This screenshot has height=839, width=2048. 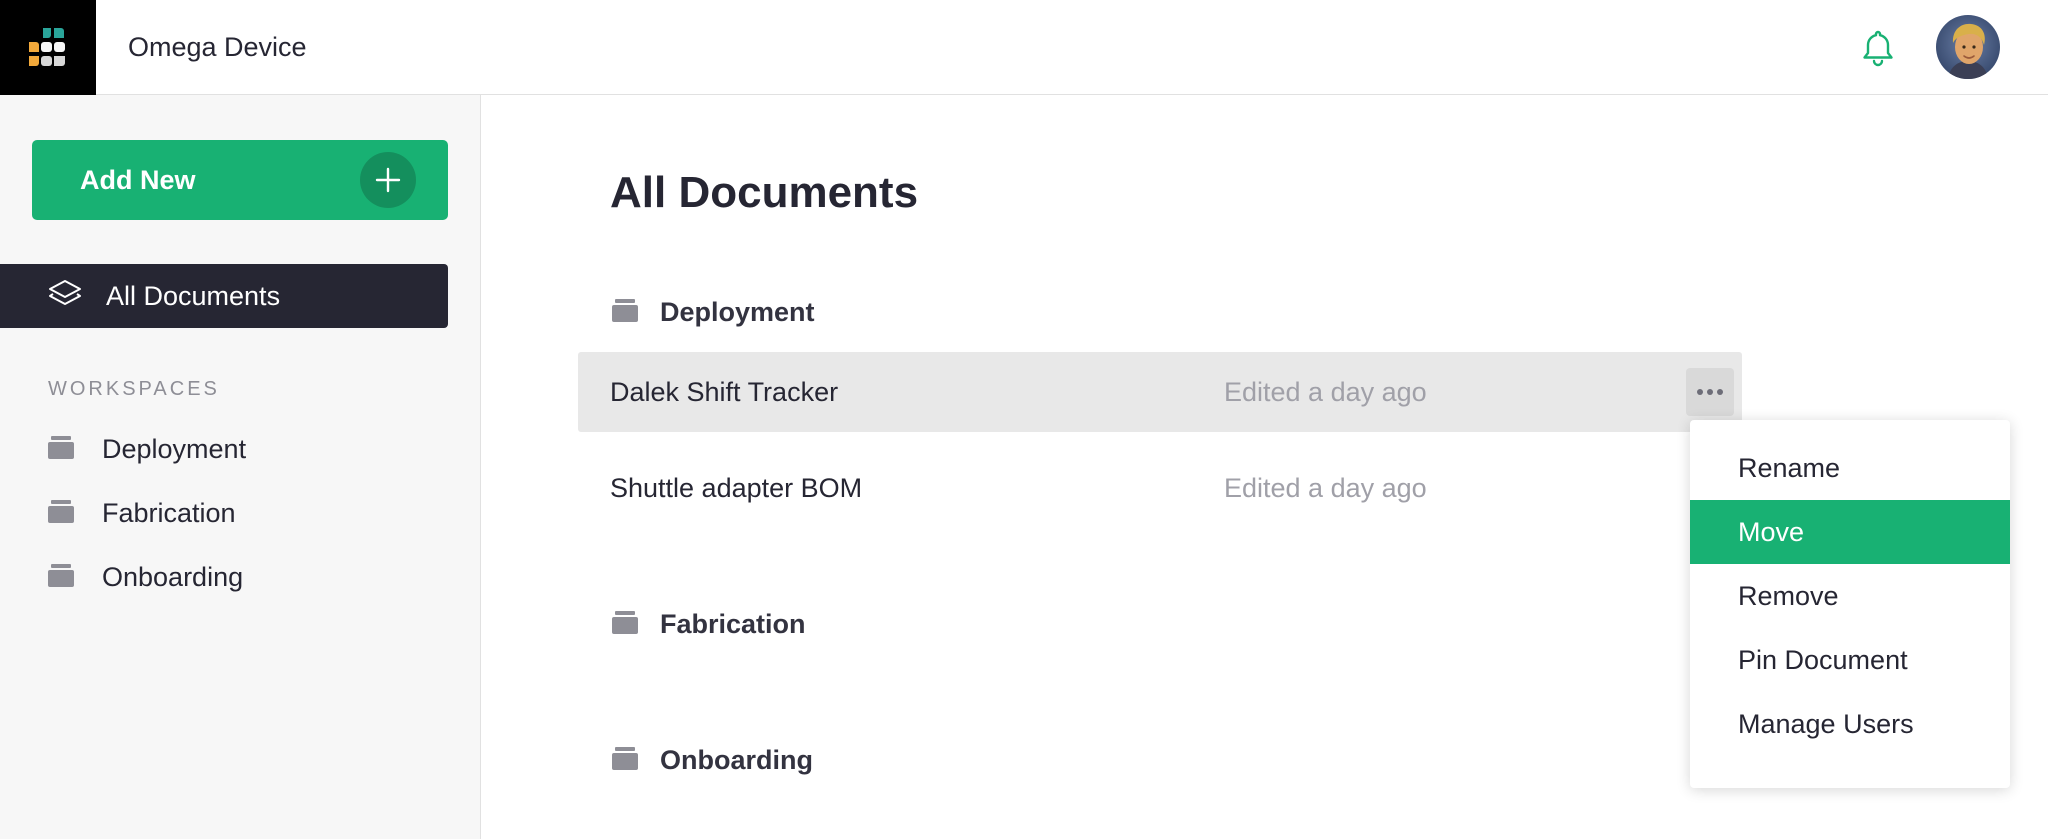 I want to click on sidebar-item-deployment: Deployment, so click(x=147, y=449).